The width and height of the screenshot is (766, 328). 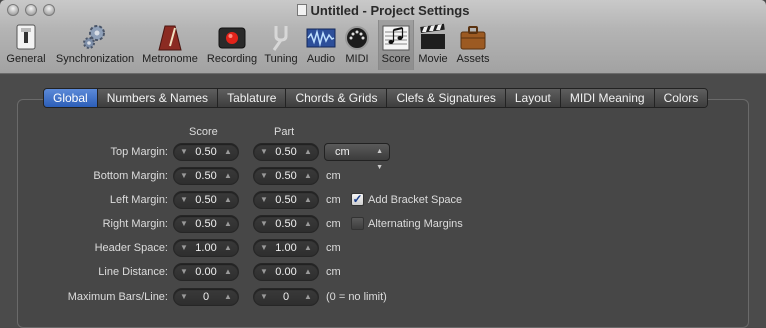 I want to click on document-icon, so click(x=301, y=10).